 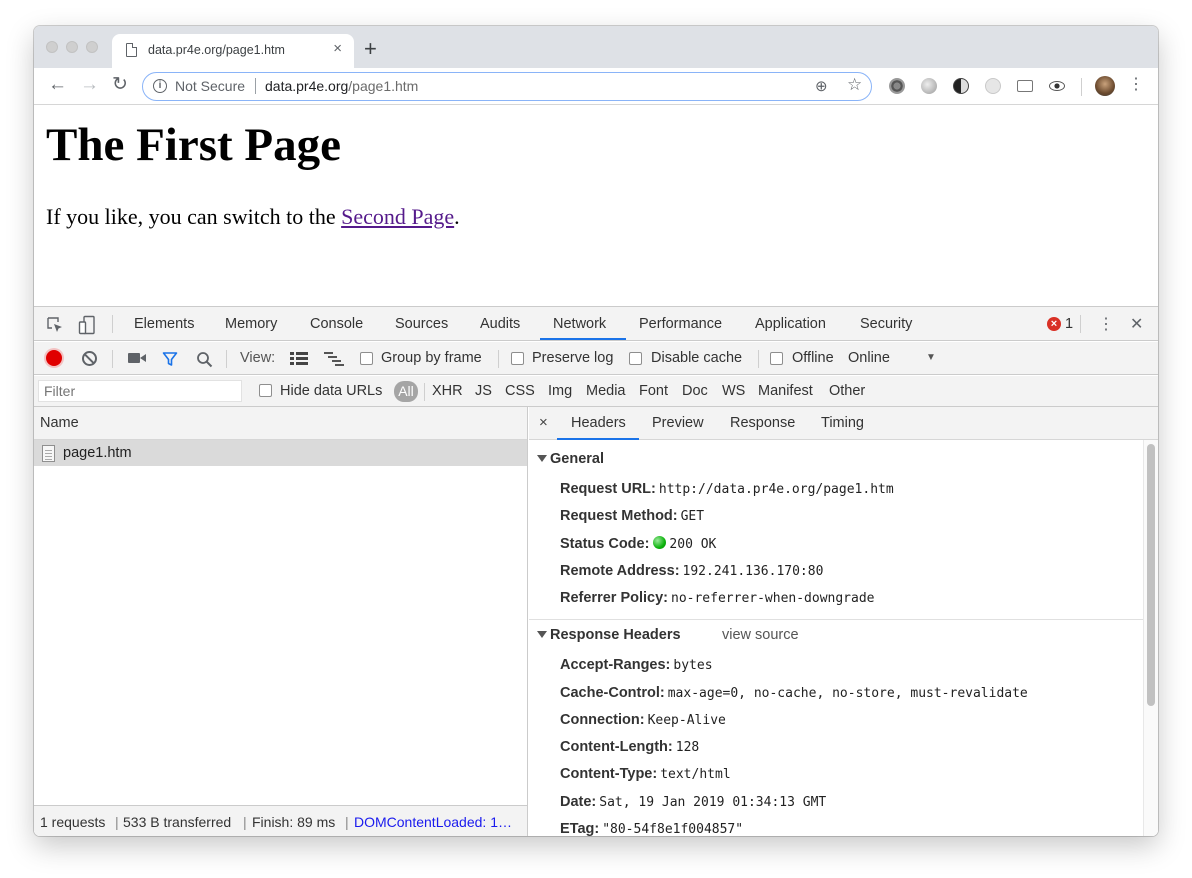 I want to click on header-row: Accept-Ranges: bytes, so click(x=636, y=665).